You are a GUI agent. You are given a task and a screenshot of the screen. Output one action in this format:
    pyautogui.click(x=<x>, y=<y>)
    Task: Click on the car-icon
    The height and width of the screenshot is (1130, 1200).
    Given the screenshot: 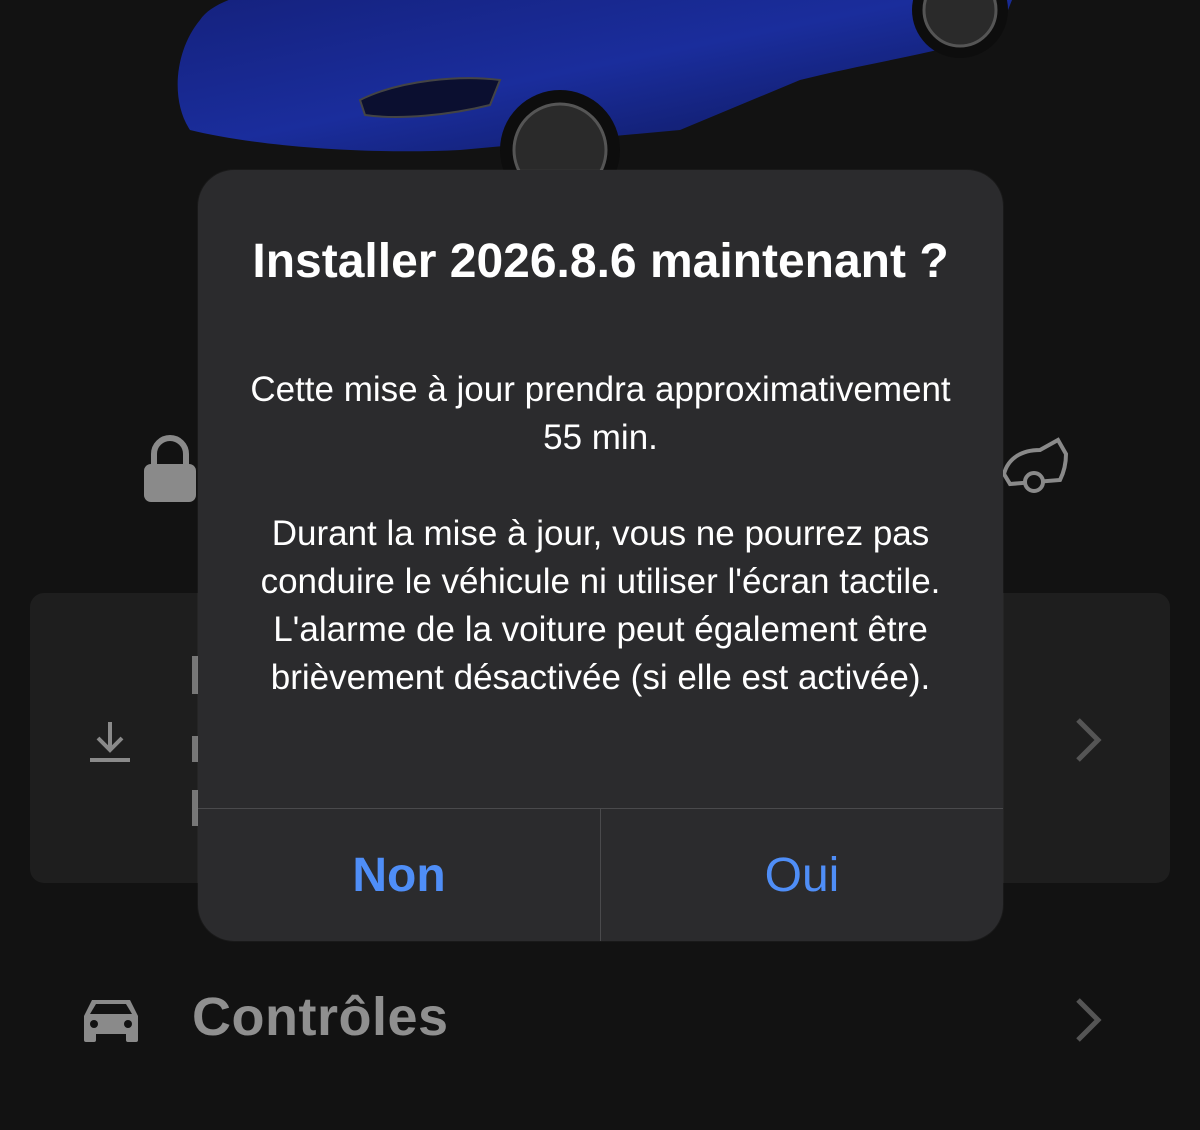 What is the action you would take?
    pyautogui.click(x=111, y=1021)
    